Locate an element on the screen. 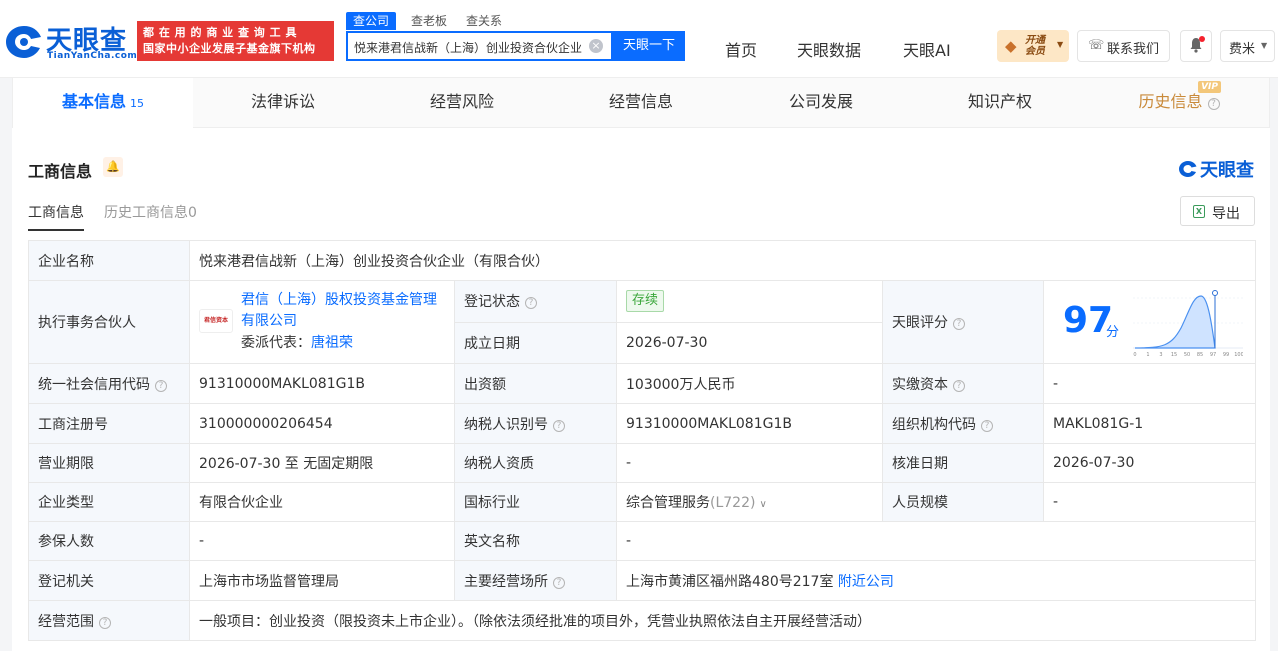 This screenshot has height=651, width=1278. paid-capital-value: - is located at coordinates (1149, 383).